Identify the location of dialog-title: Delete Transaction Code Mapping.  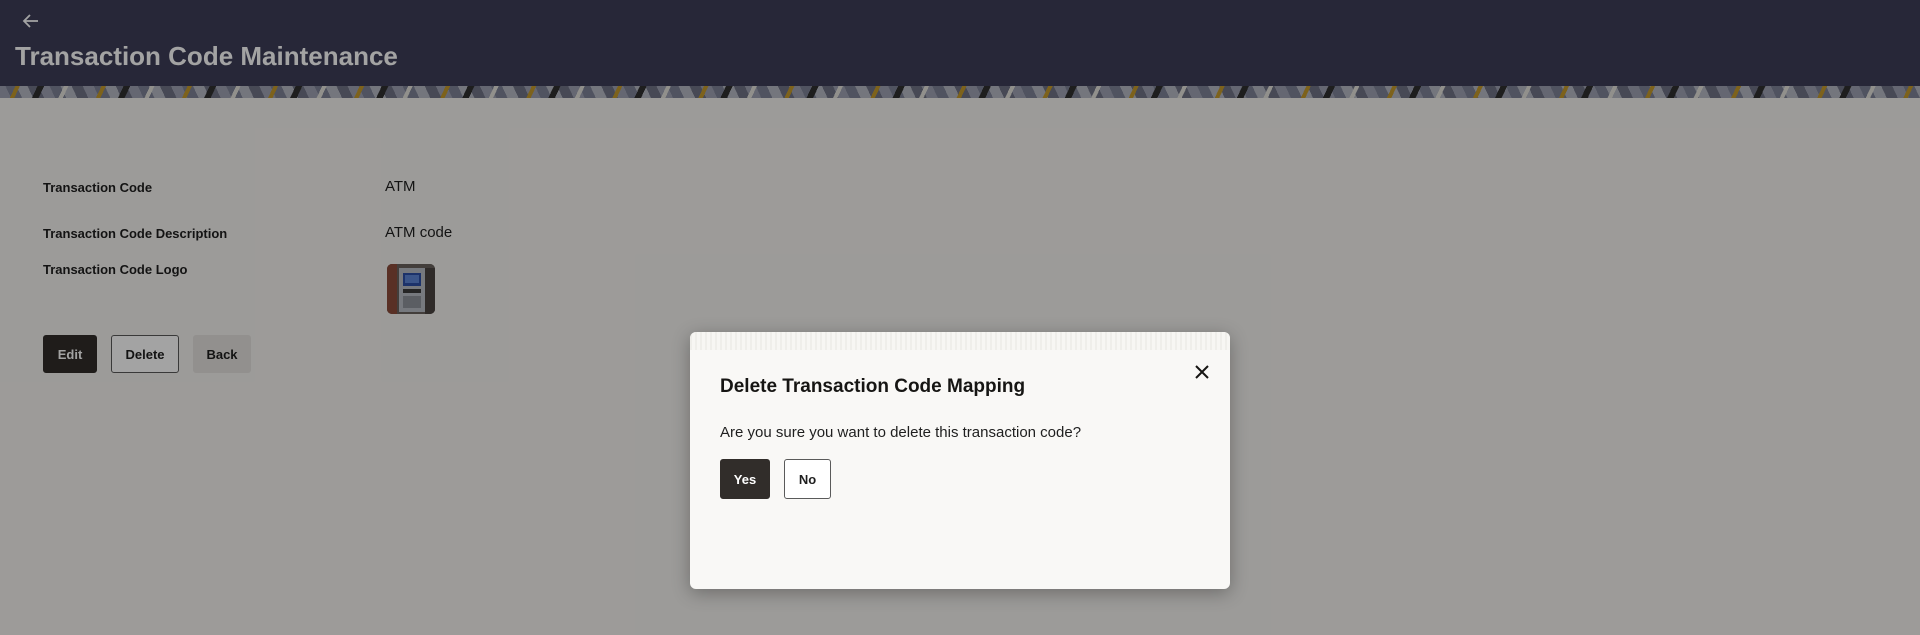
(873, 386).